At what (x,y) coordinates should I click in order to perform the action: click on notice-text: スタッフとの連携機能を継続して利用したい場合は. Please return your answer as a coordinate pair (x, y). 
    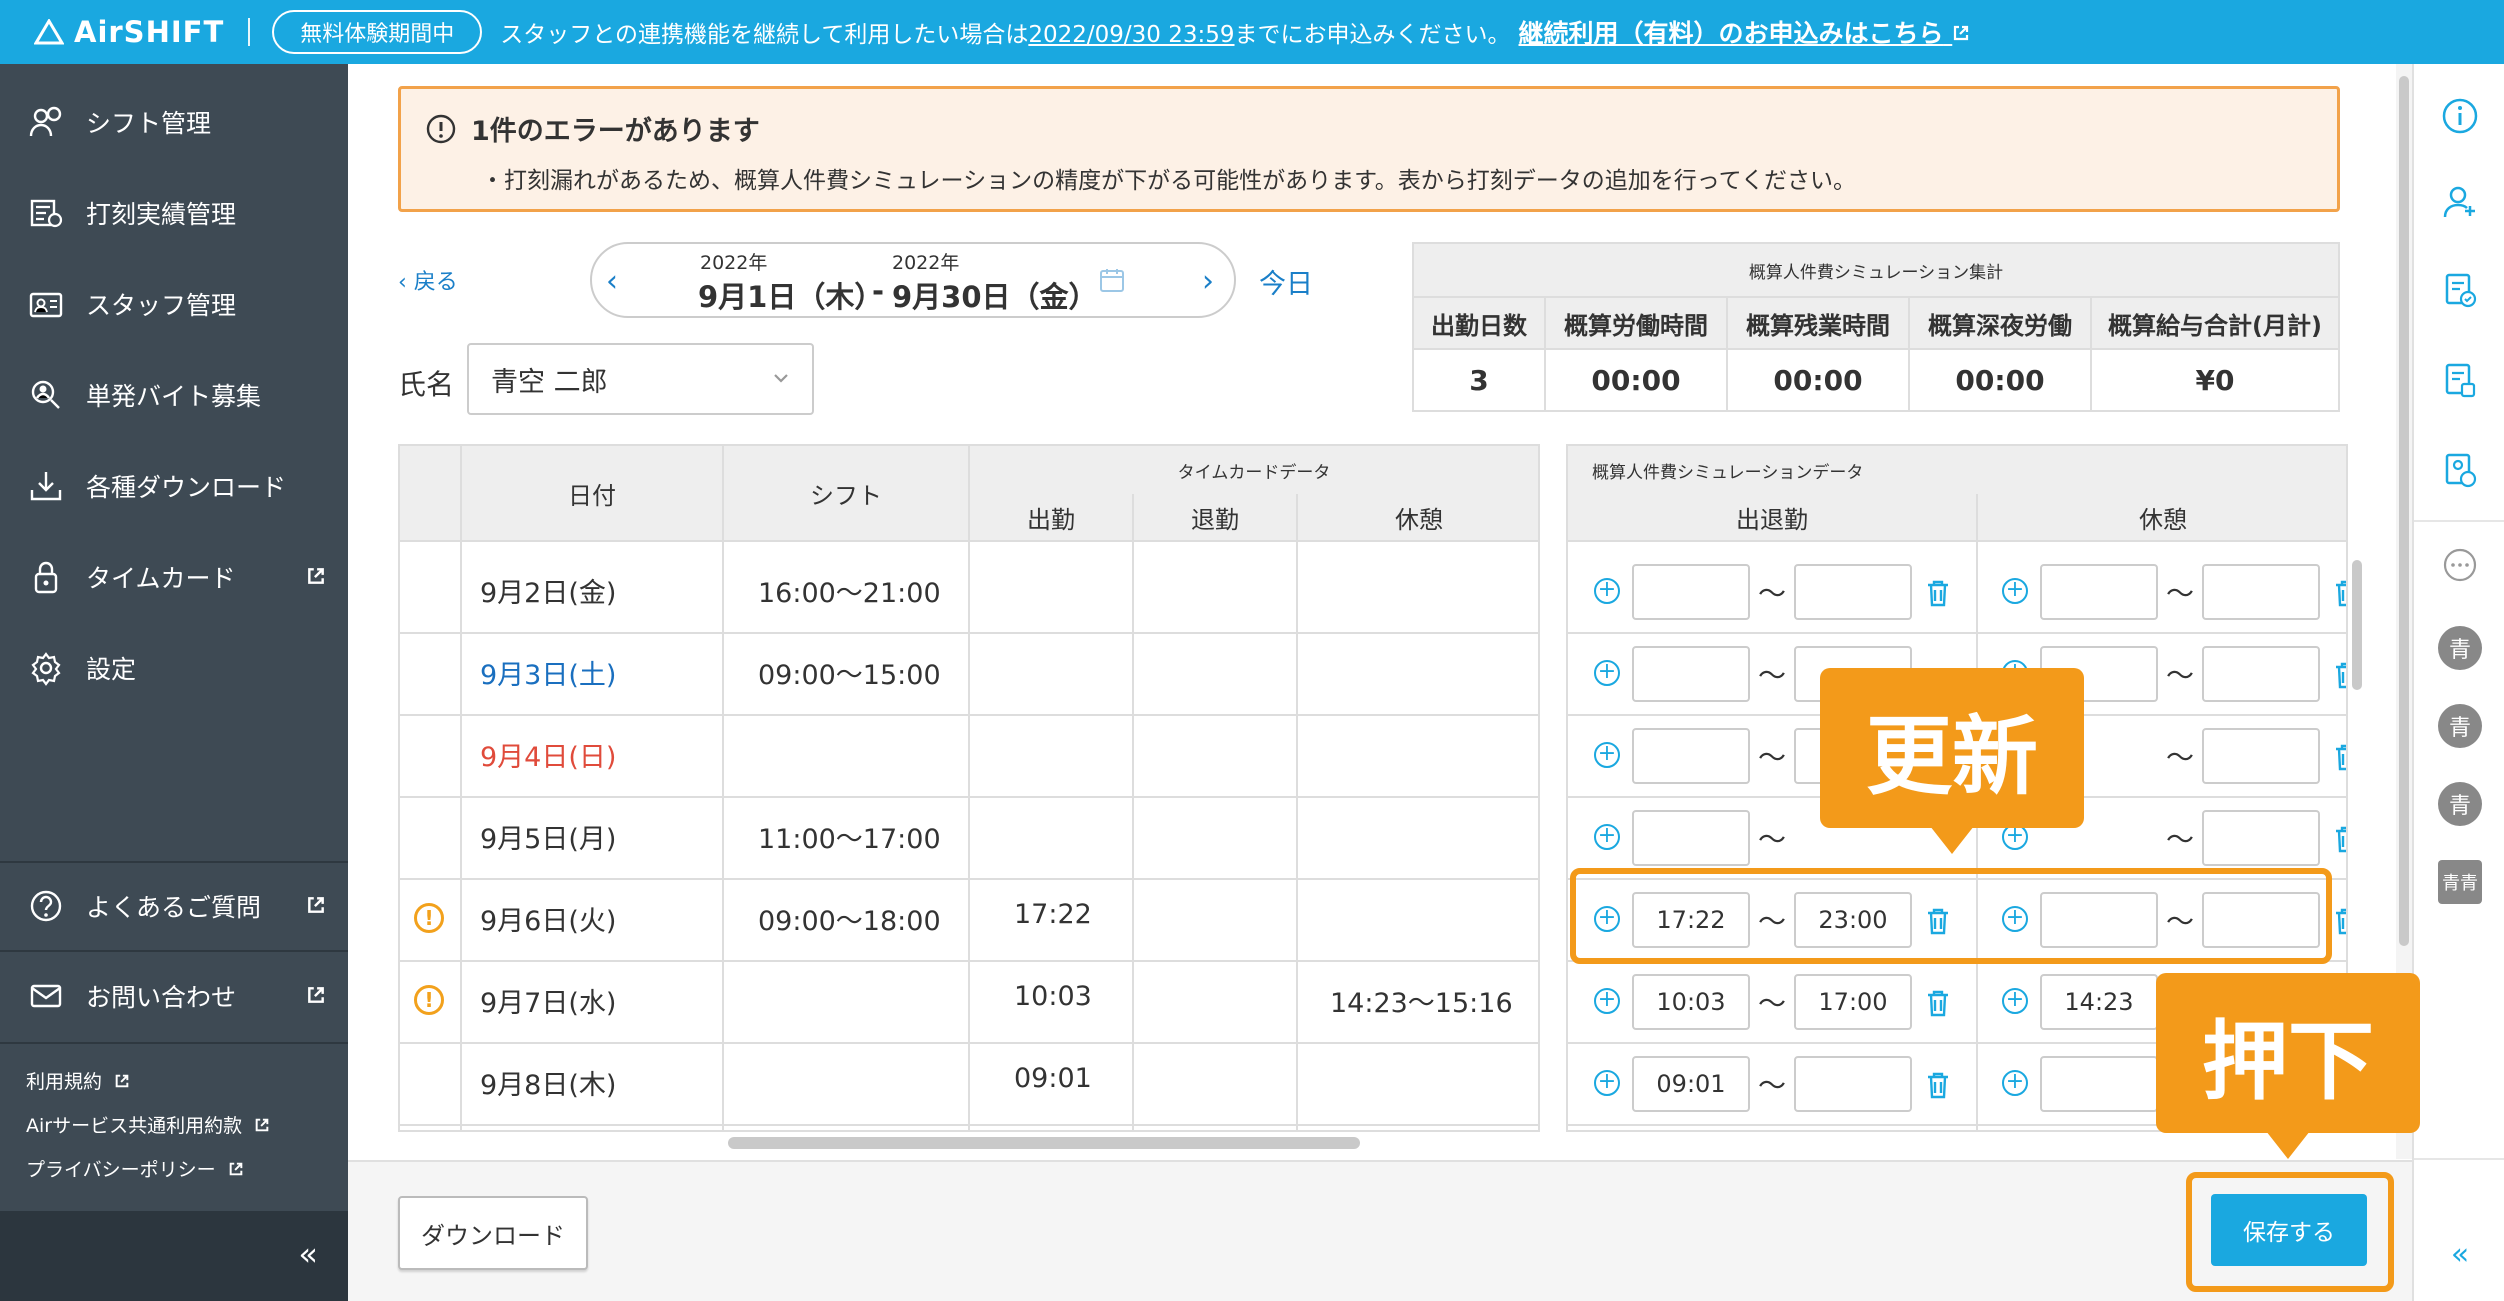
    Looking at the image, I should click on (764, 35).